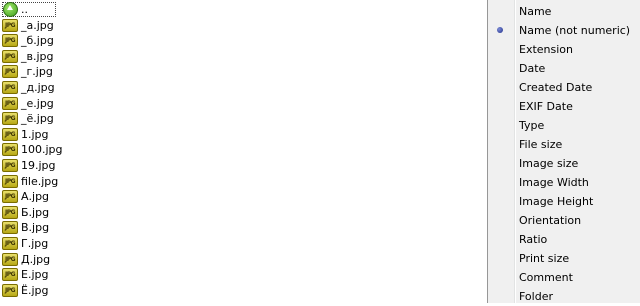 The image size is (640, 306). Describe the element at coordinates (544, 258) in the screenshot. I see `menu-item-label: Print size` at that location.